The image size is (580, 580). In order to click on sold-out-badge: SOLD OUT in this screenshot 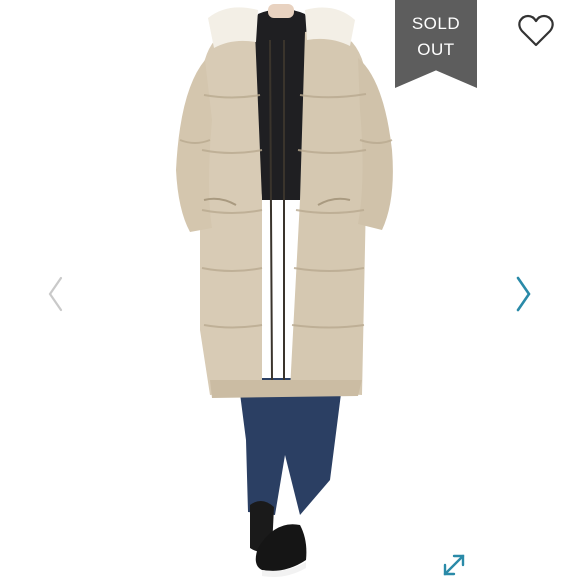, I will do `click(436, 44)`.